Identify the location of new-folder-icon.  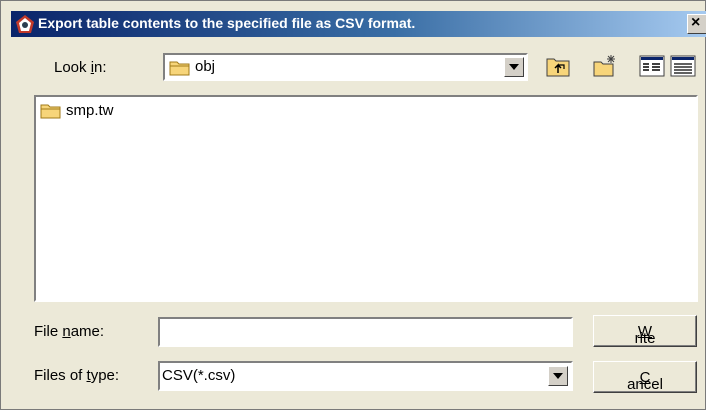
(604, 66).